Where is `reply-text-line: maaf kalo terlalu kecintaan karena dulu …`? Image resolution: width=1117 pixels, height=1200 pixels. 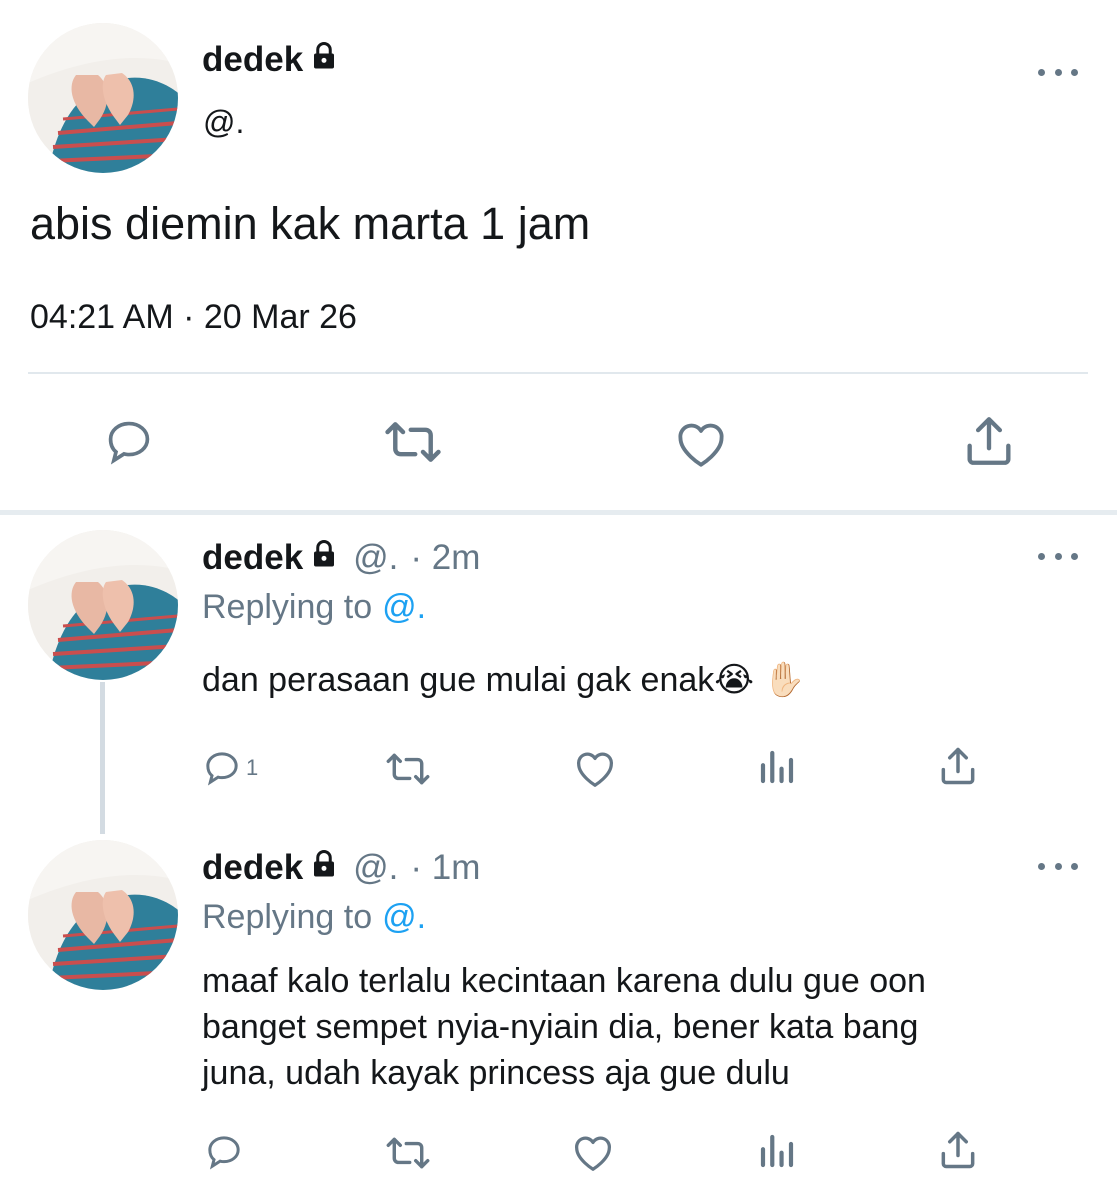 reply-text-line: maaf kalo terlalu kecintaan karena dulu … is located at coordinates (564, 981).